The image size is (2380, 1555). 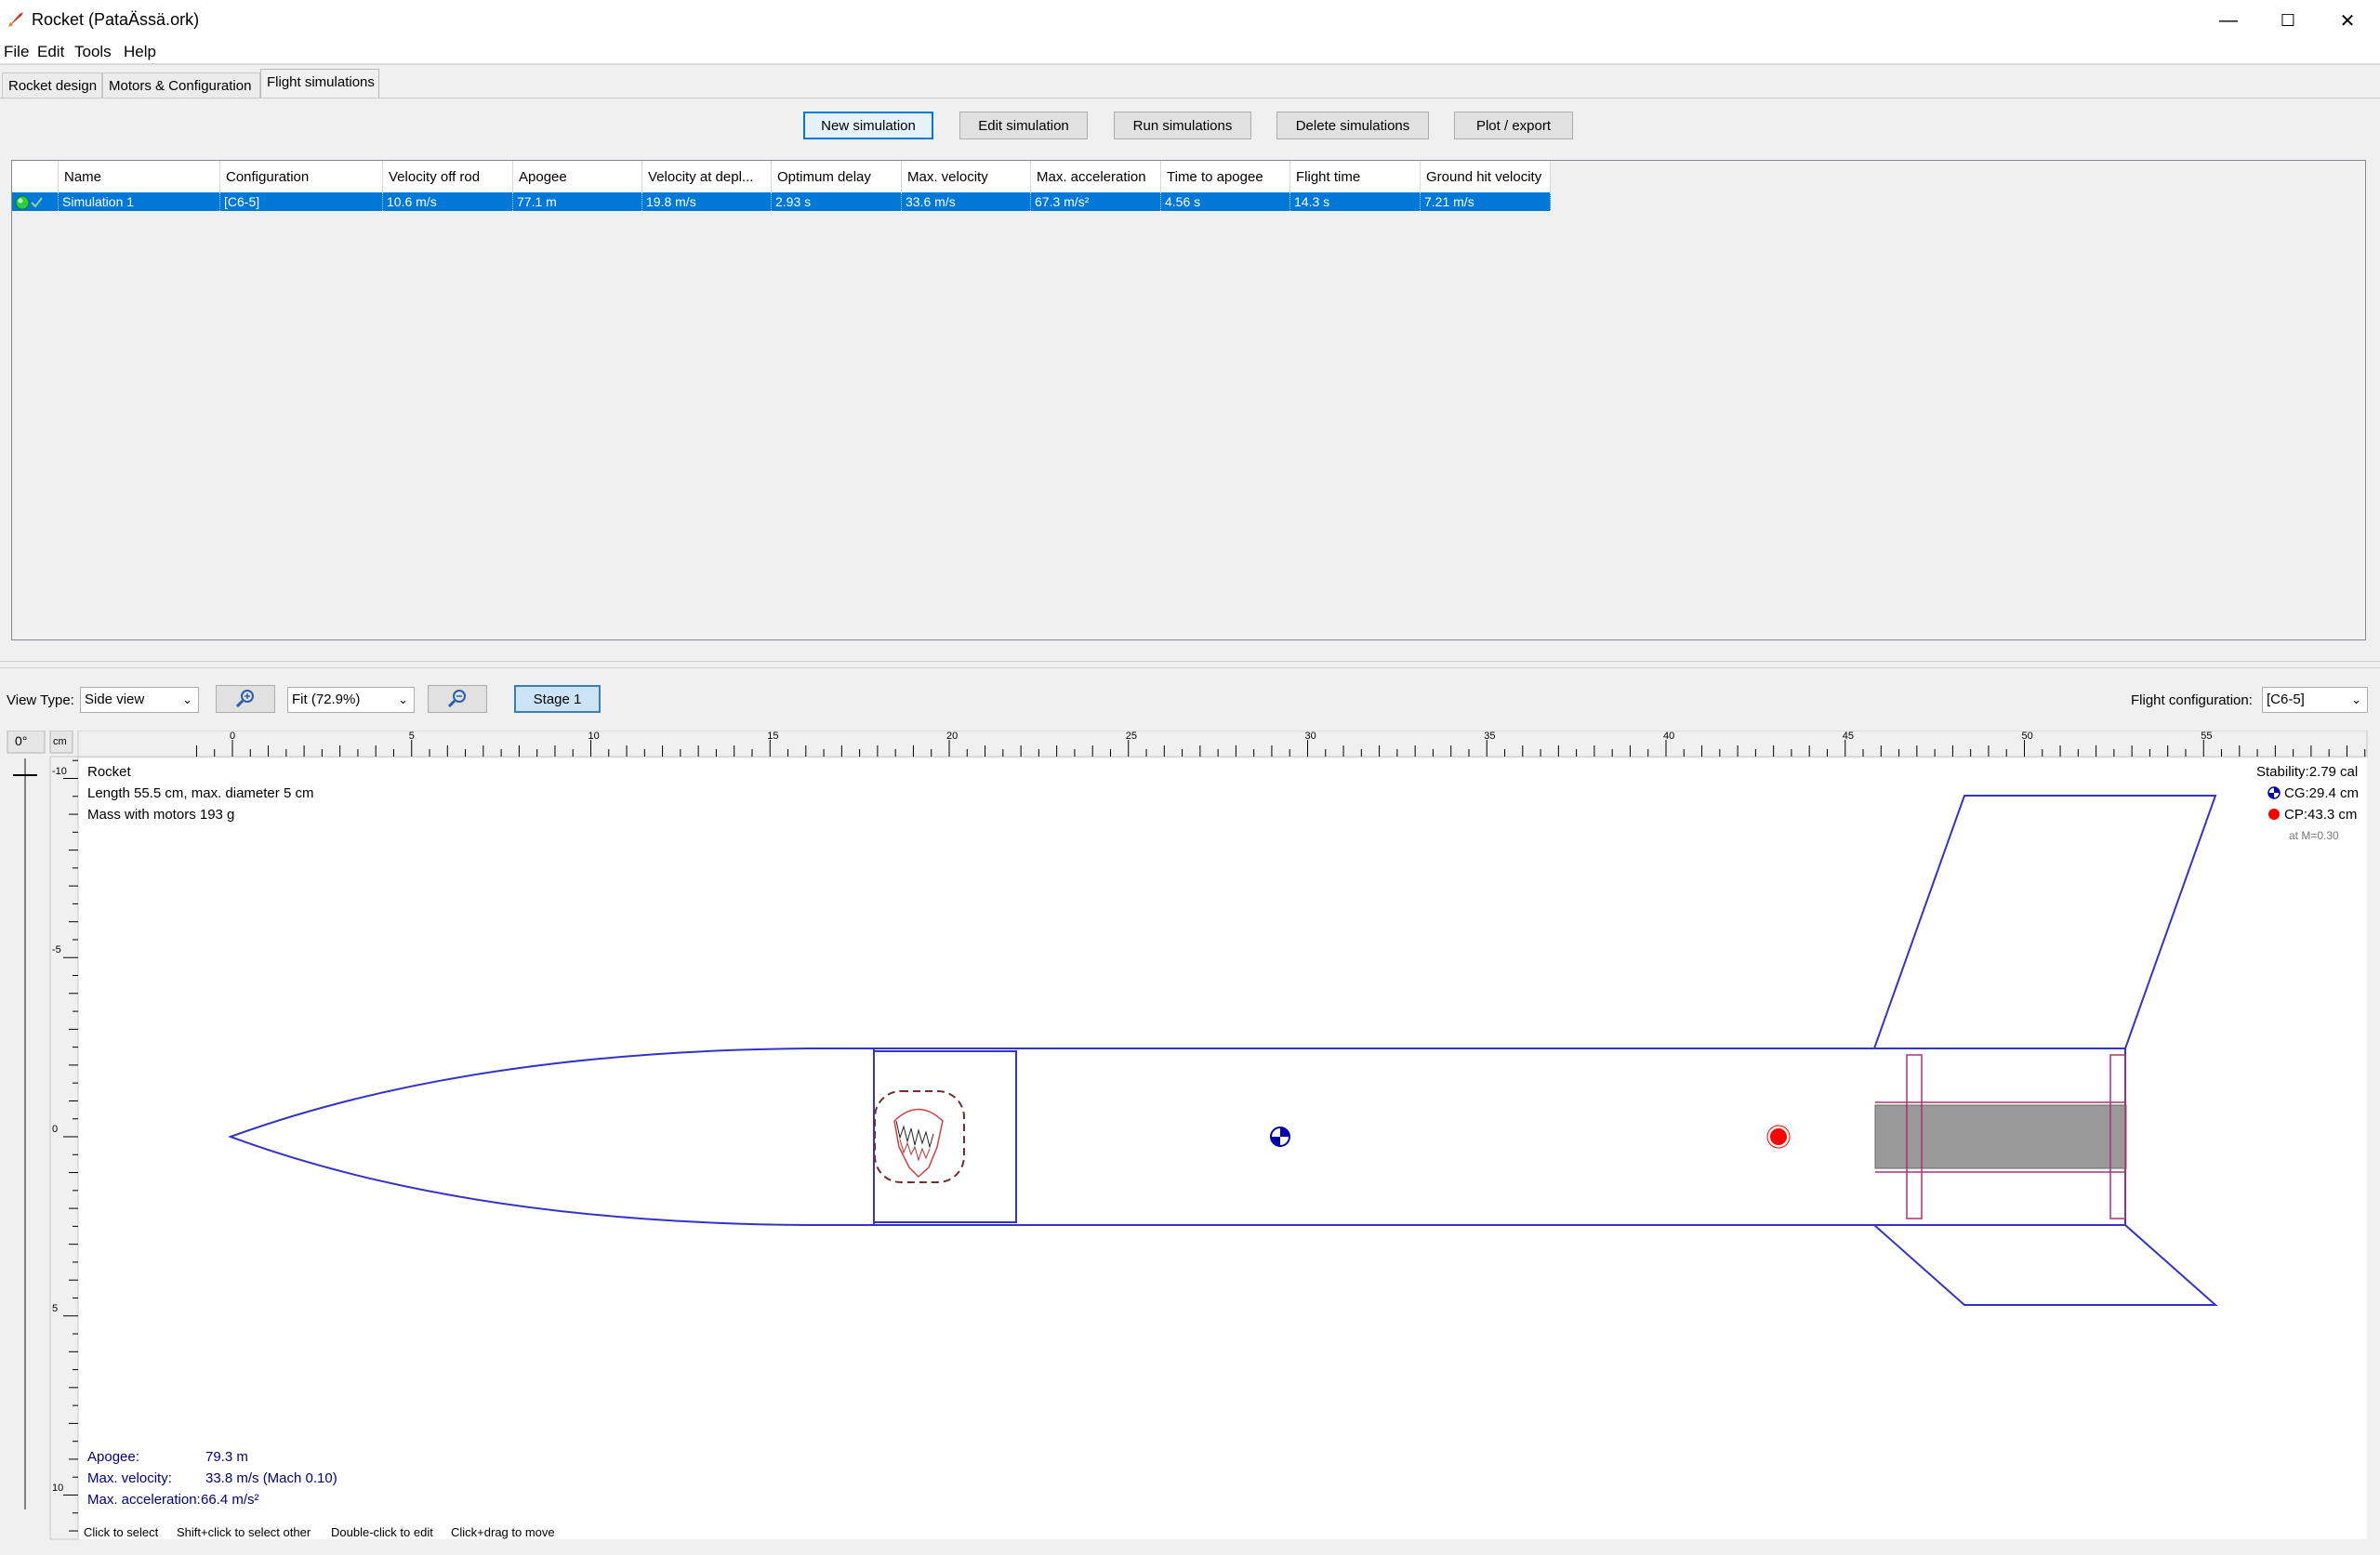 What do you see at coordinates (16, 52) in the screenshot?
I see `menu-file: File` at bounding box center [16, 52].